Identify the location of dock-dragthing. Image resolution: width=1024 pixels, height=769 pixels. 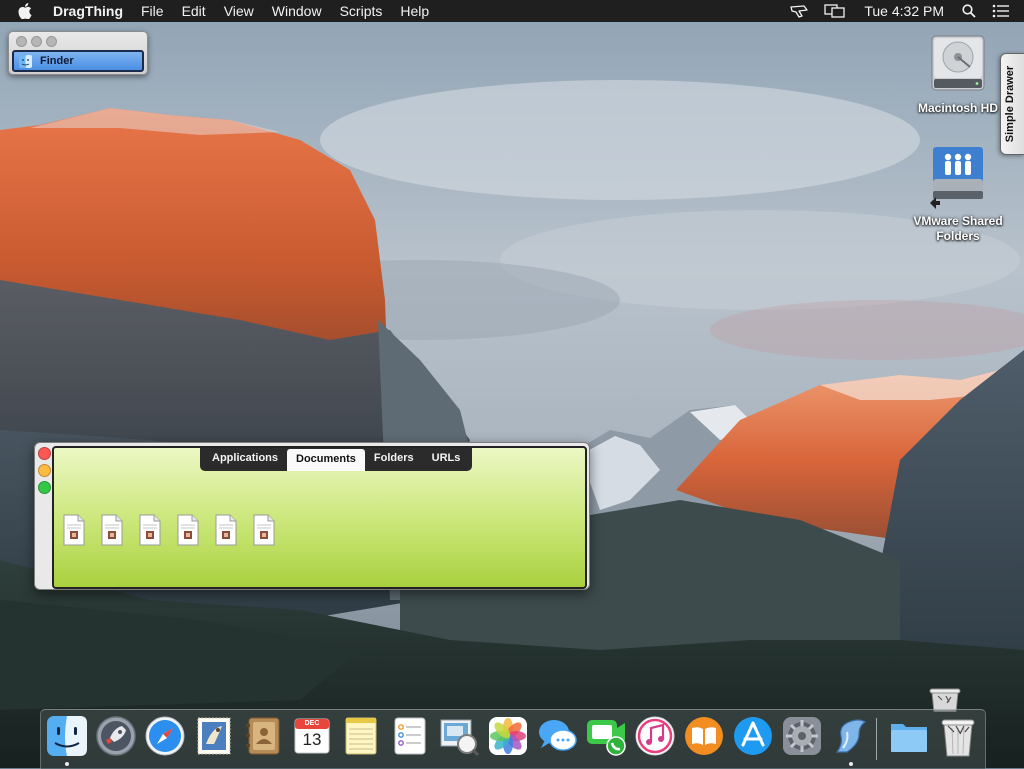
(851, 736).